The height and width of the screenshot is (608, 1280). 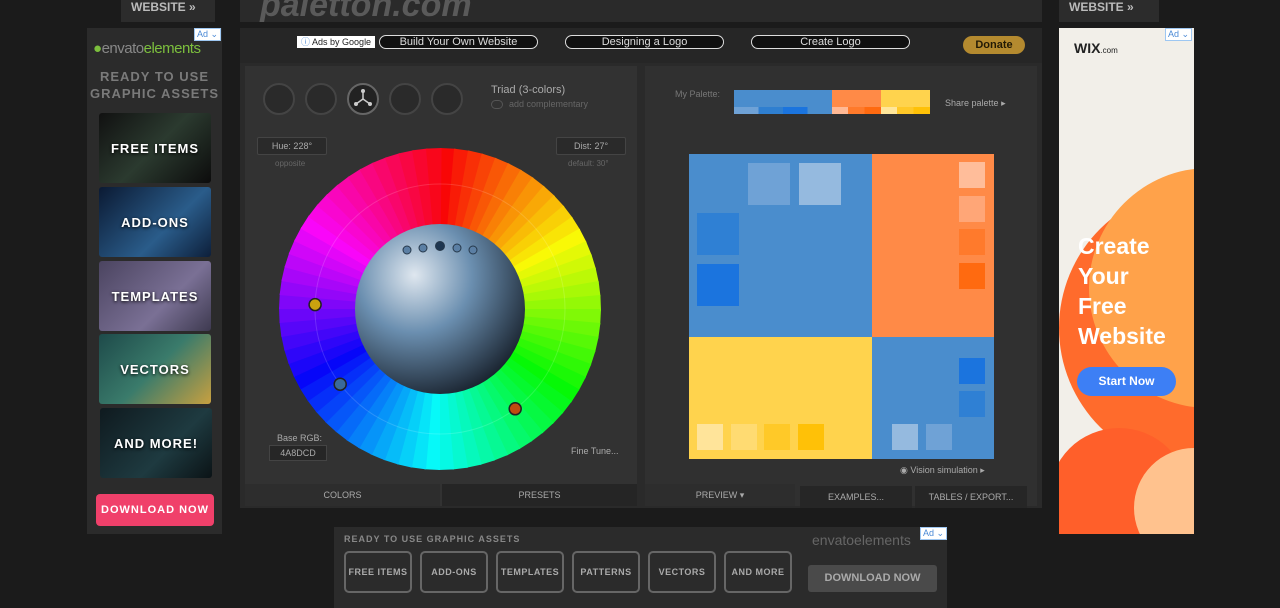 What do you see at coordinates (1096, 48) in the screenshot?
I see `wix-logo: WIX.com` at bounding box center [1096, 48].